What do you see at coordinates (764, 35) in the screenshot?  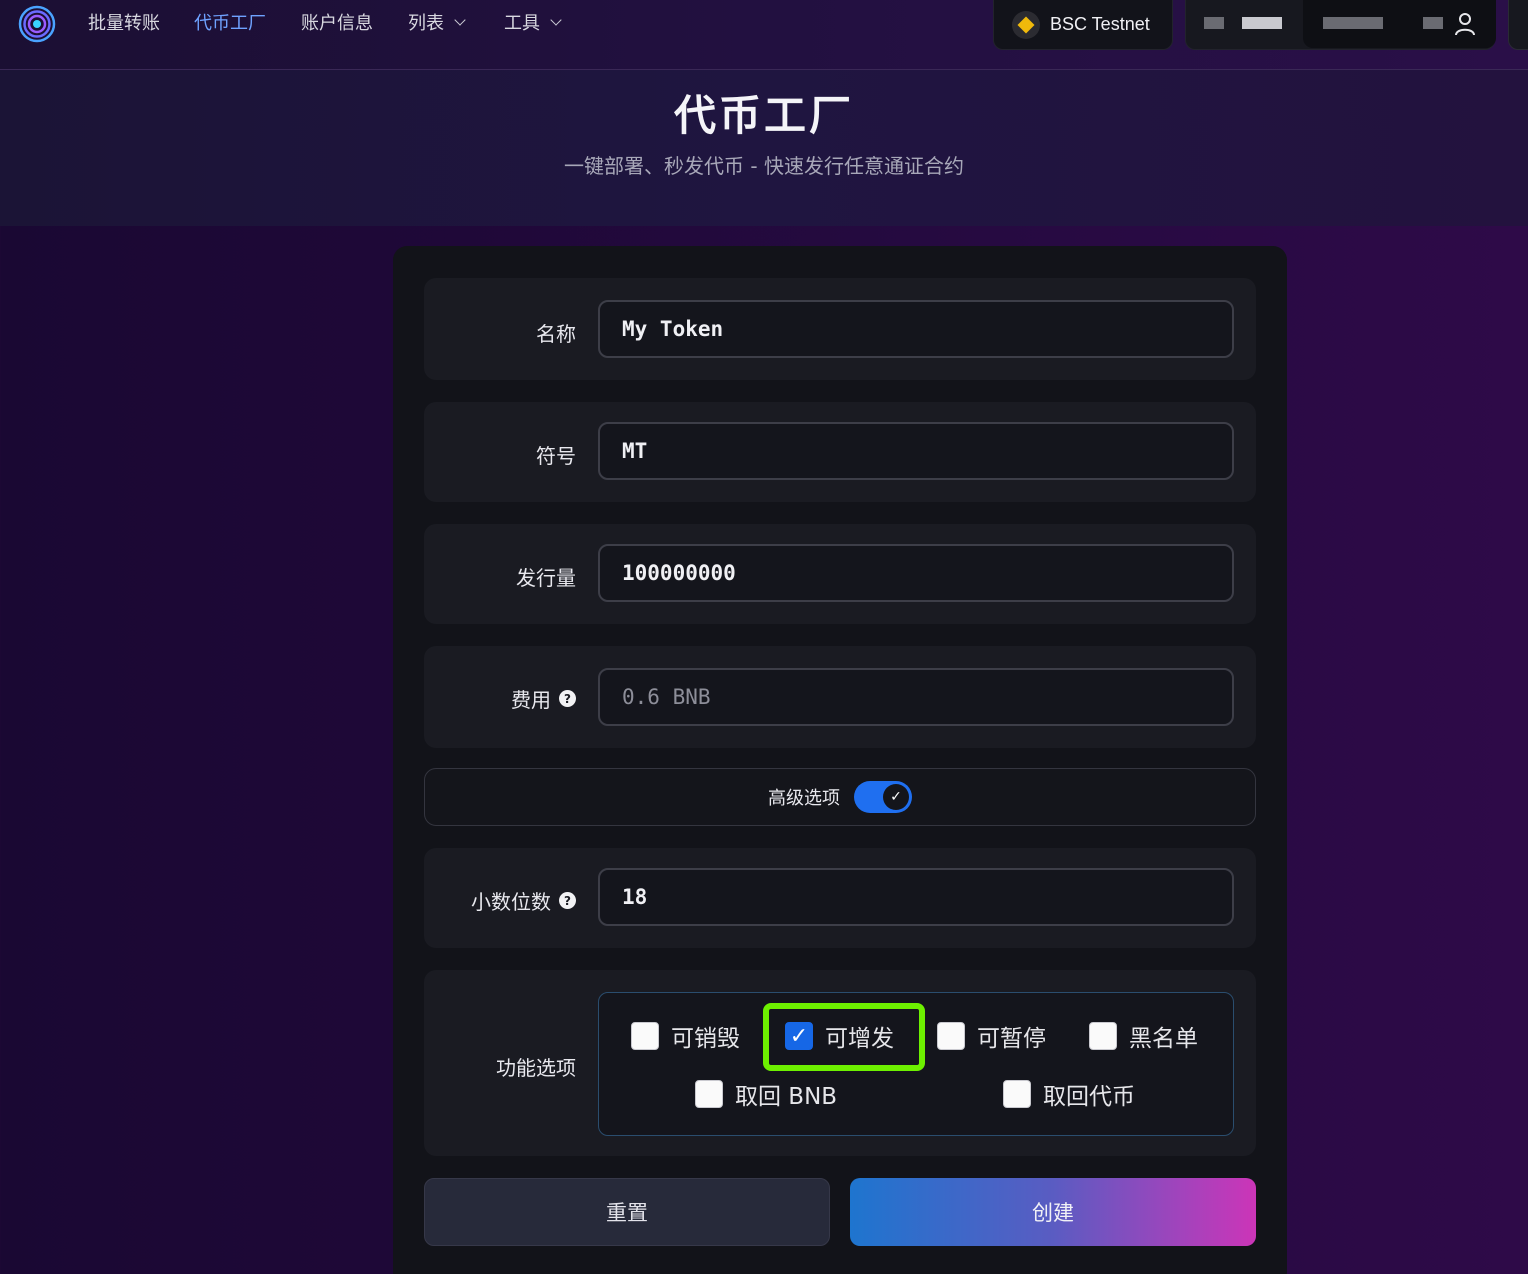 I see `top-nav: 批量转账 代币工厂 账户信息 列表 工具 BSC Testnet` at bounding box center [764, 35].